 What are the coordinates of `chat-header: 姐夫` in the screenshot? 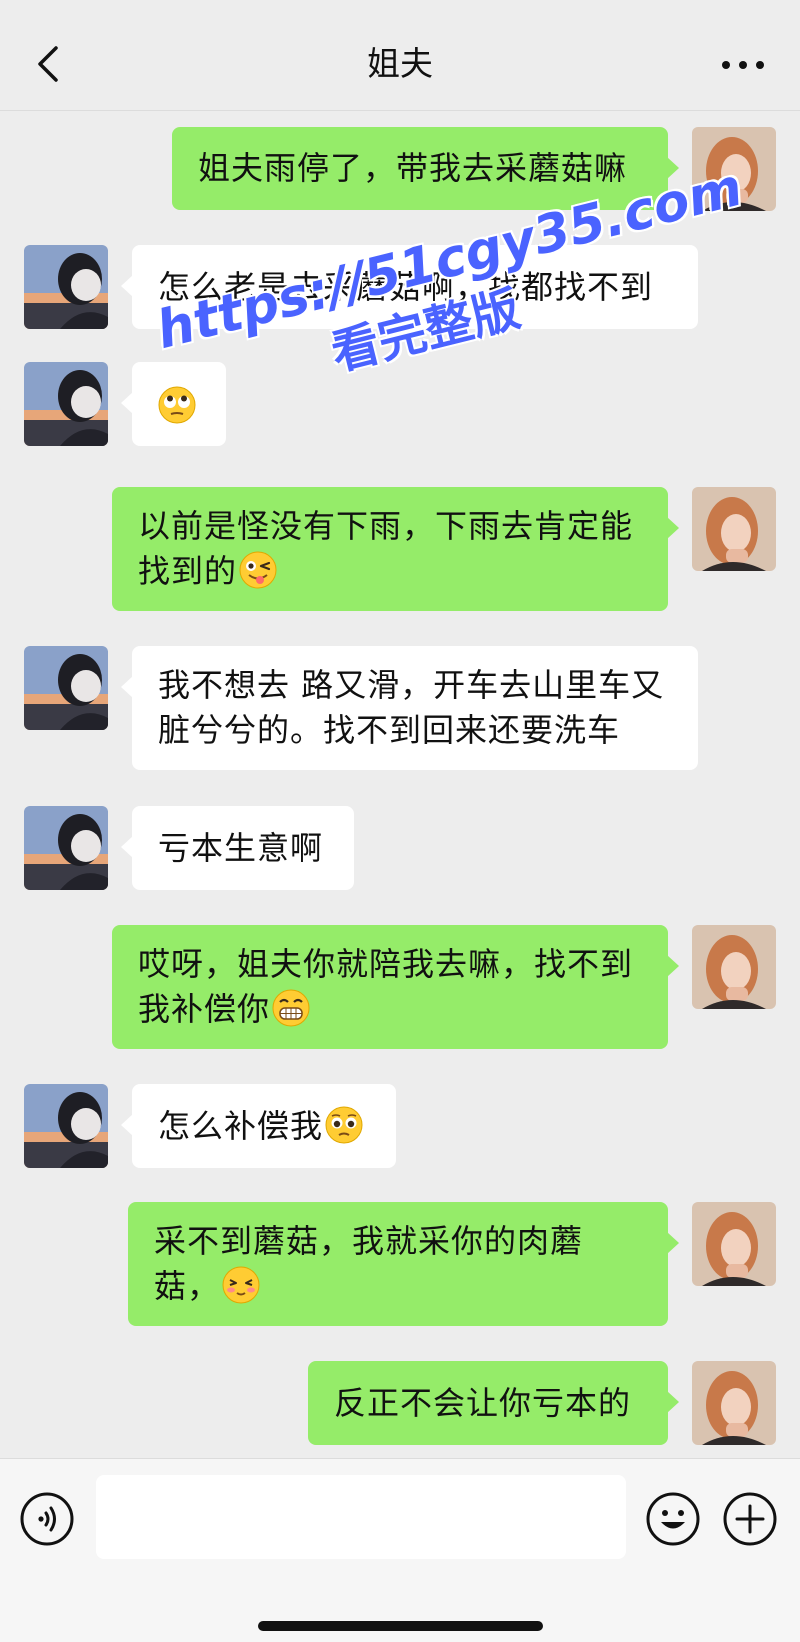 It's located at (400, 55).